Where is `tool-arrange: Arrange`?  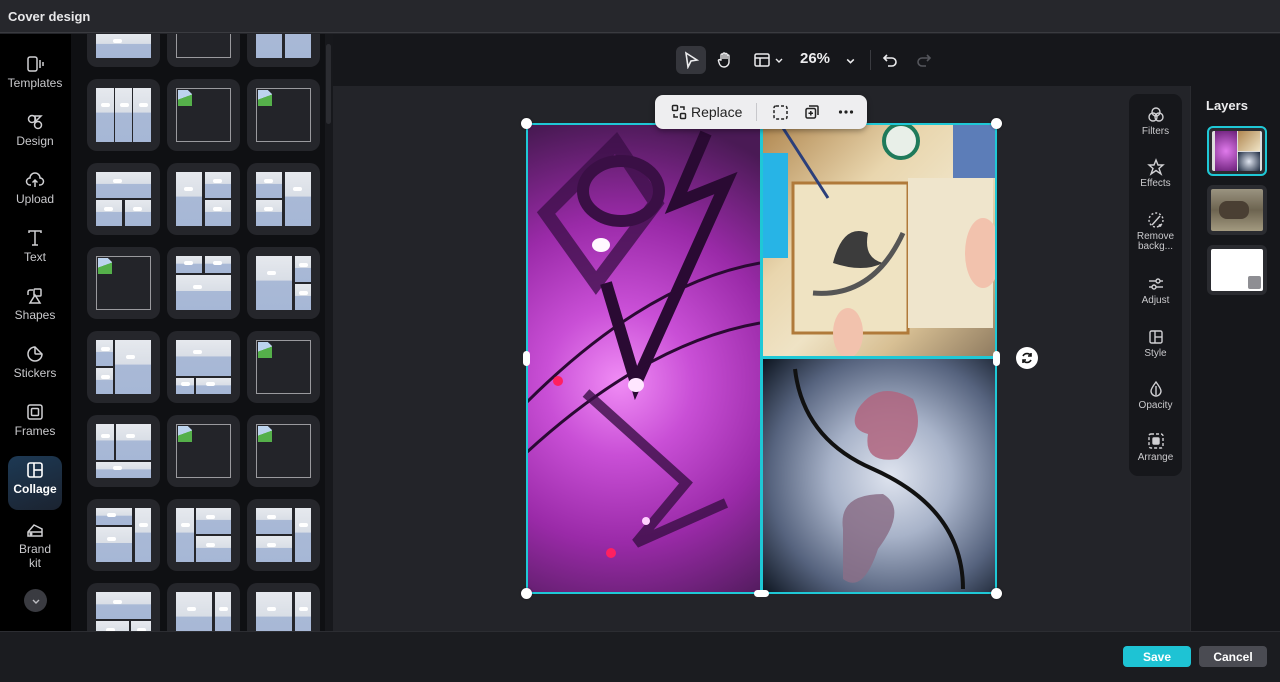 tool-arrange: Arrange is located at coordinates (1155, 447).